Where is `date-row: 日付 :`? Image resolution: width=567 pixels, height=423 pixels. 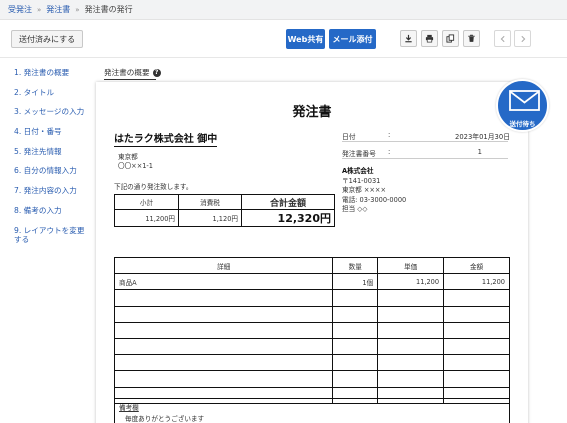
date-row: 日付 : is located at coordinates (366, 136).